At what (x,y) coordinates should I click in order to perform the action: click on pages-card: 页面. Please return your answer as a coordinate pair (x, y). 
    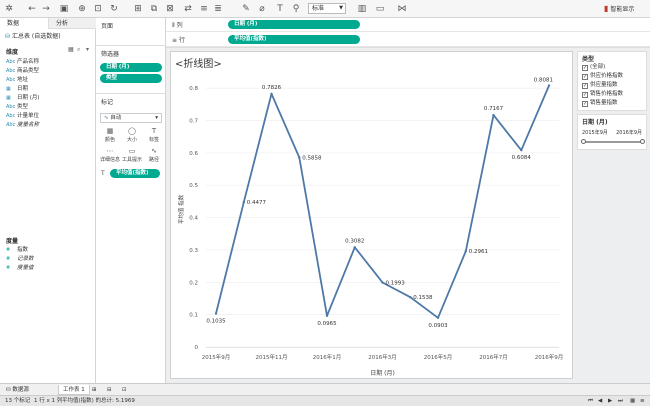
    Looking at the image, I should click on (131, 32).